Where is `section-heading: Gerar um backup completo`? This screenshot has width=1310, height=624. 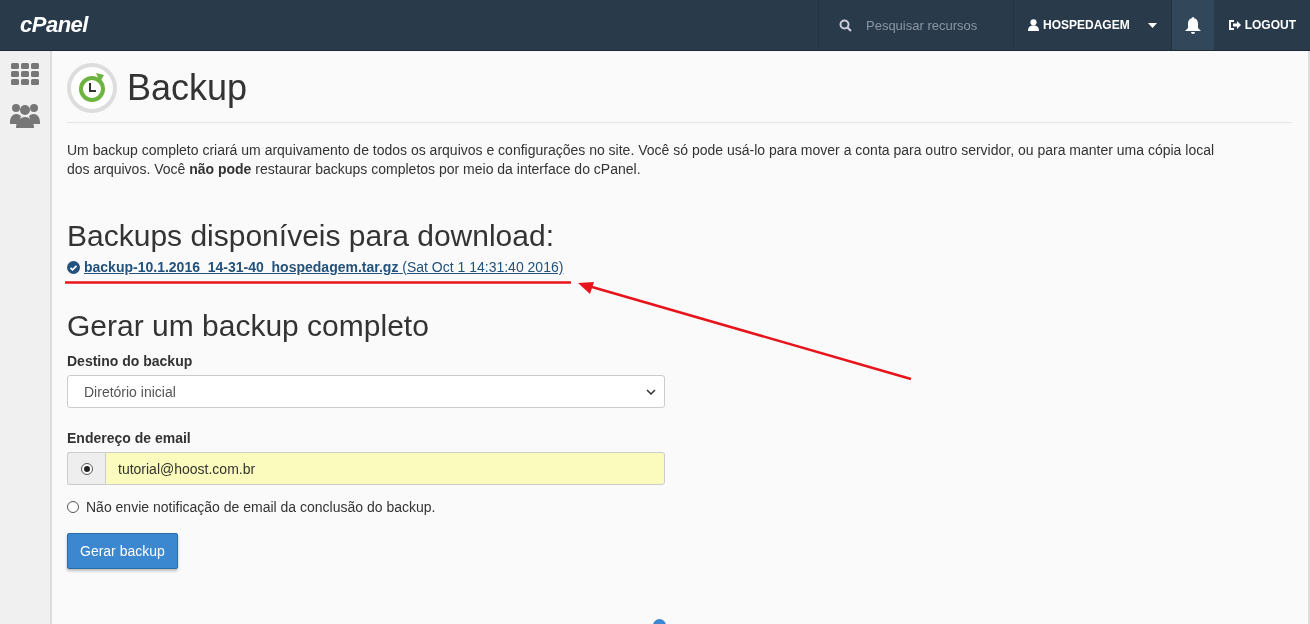 section-heading: Gerar um backup completo is located at coordinates (248, 326).